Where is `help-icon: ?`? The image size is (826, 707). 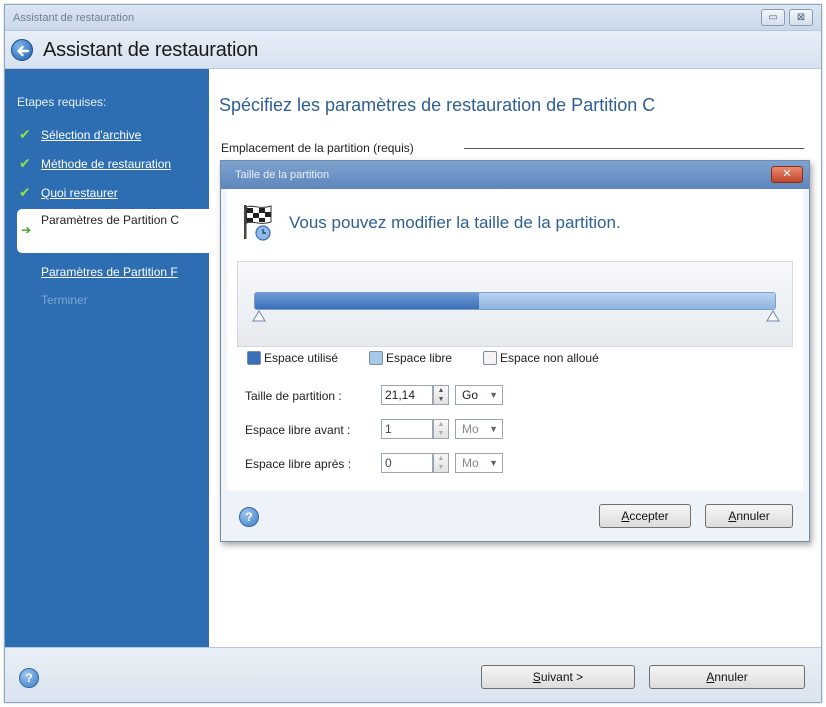
help-icon: ? is located at coordinates (29, 678).